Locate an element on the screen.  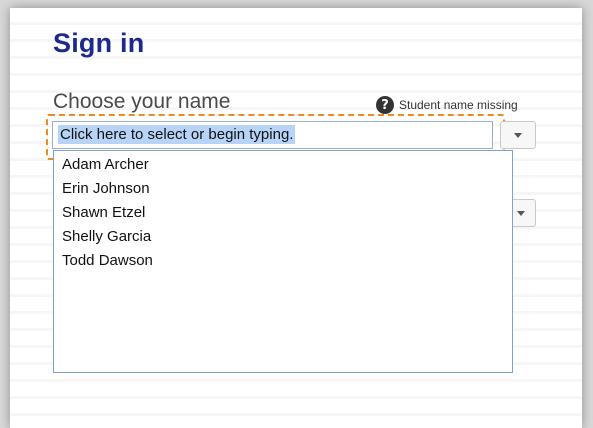
name-option: Shelly Garcia is located at coordinates (283, 237).